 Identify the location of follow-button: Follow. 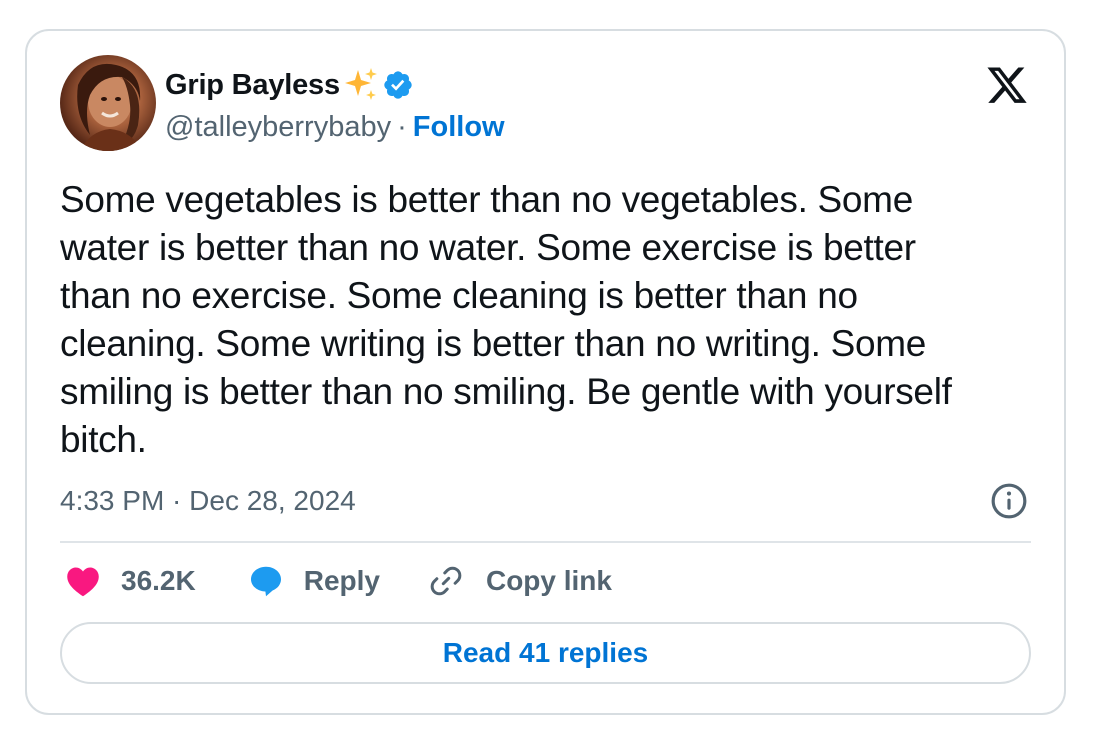
(459, 127).